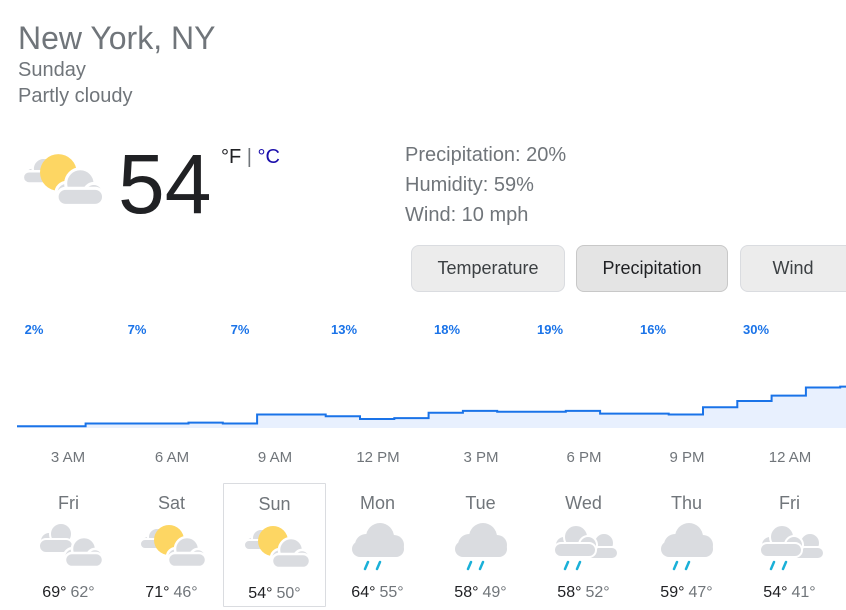  Describe the element at coordinates (447, 329) in the screenshot. I see `precip-label: 18%` at that location.